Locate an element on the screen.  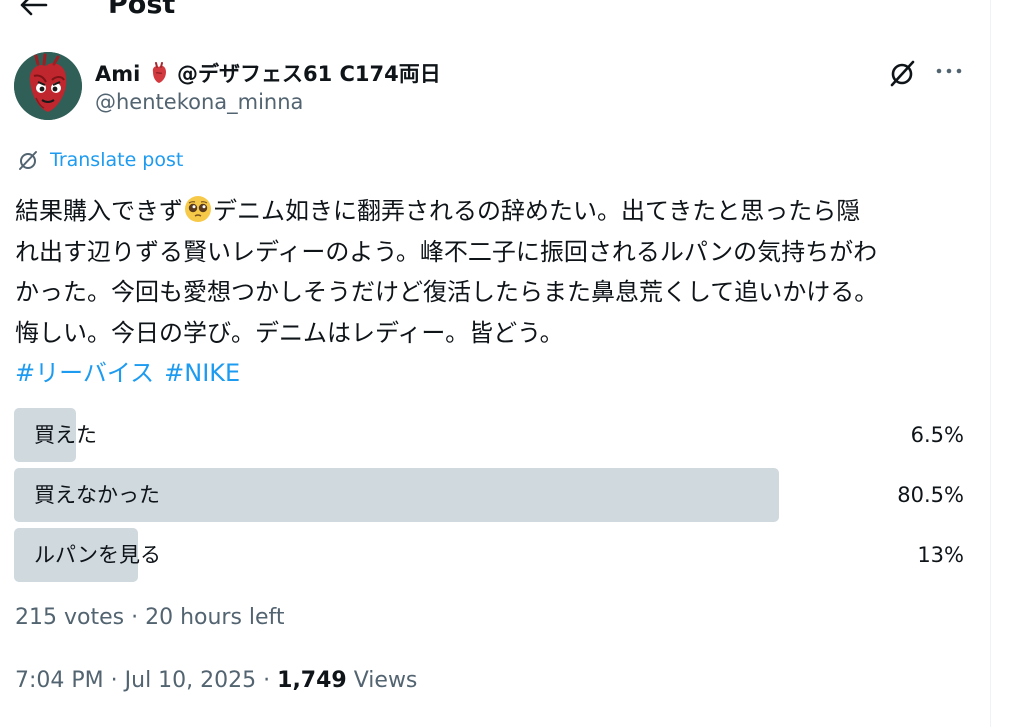
poll-option-percent: 13% is located at coordinates (940, 555).